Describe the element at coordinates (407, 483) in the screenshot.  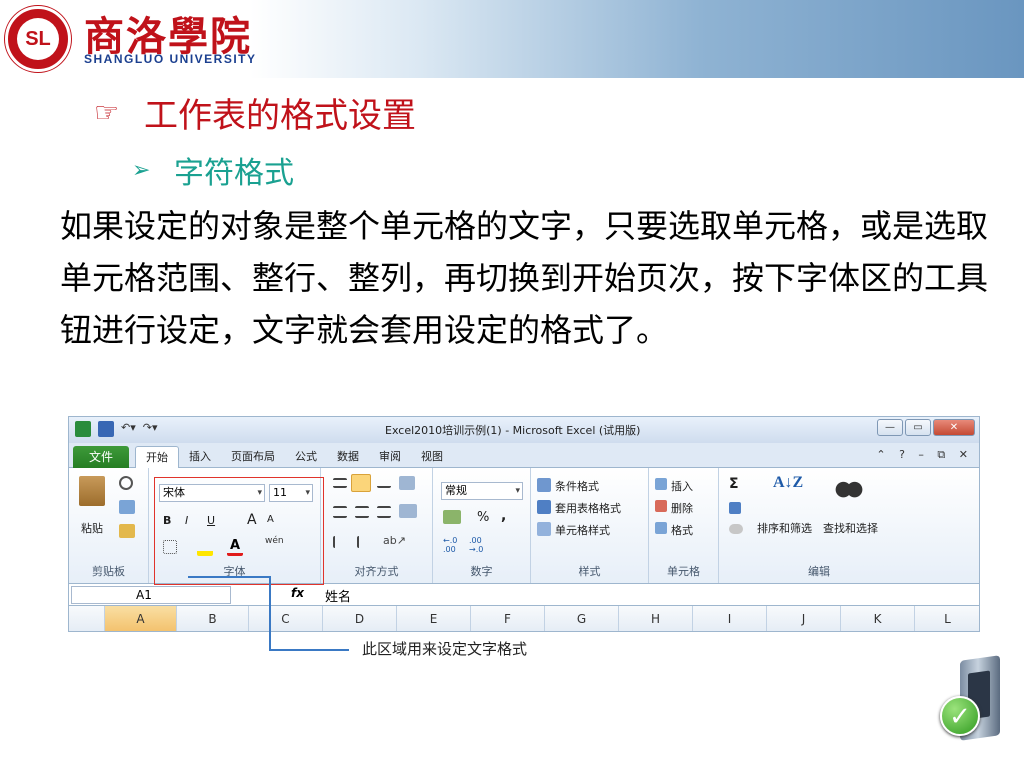
I see `wrap-text-icon` at that location.